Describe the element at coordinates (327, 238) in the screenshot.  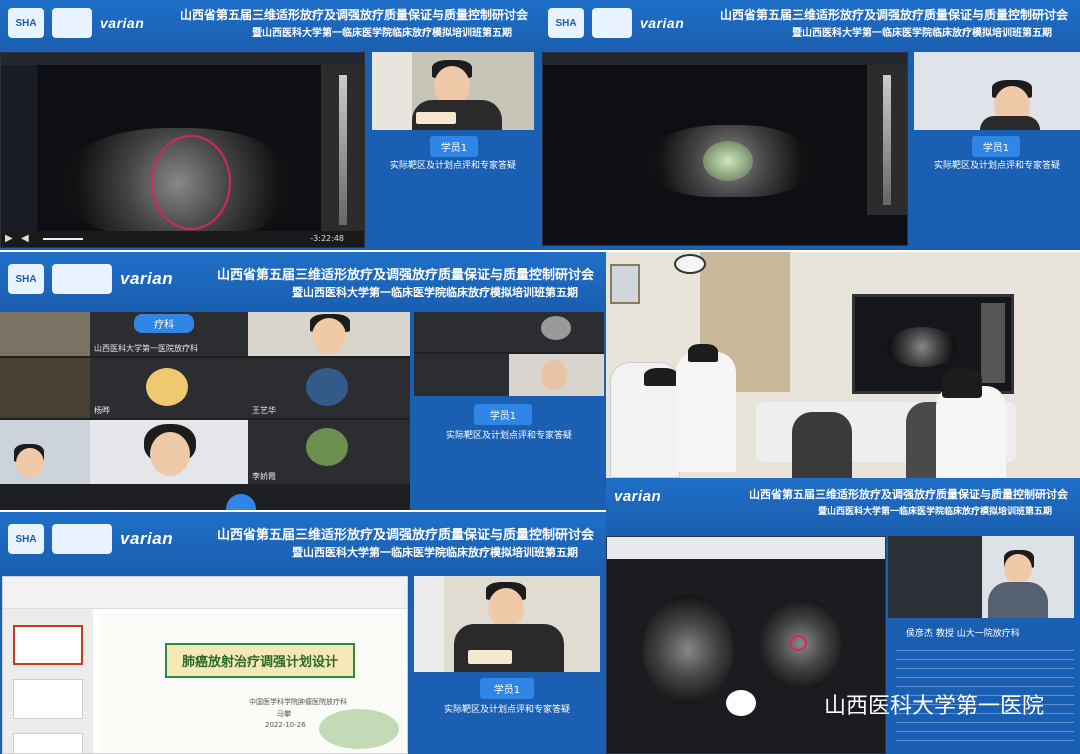
I see `time-remaining: -3:22:48` at that location.